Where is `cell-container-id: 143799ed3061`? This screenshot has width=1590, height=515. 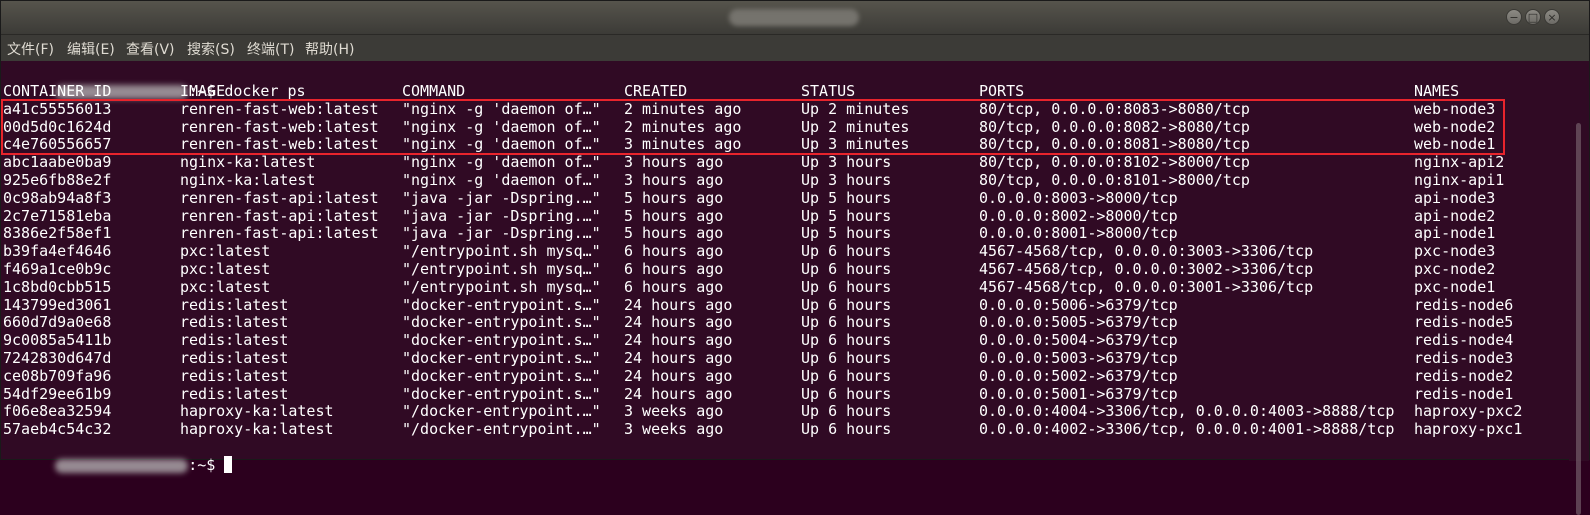 cell-container-id: 143799ed3061 is located at coordinates (57, 304).